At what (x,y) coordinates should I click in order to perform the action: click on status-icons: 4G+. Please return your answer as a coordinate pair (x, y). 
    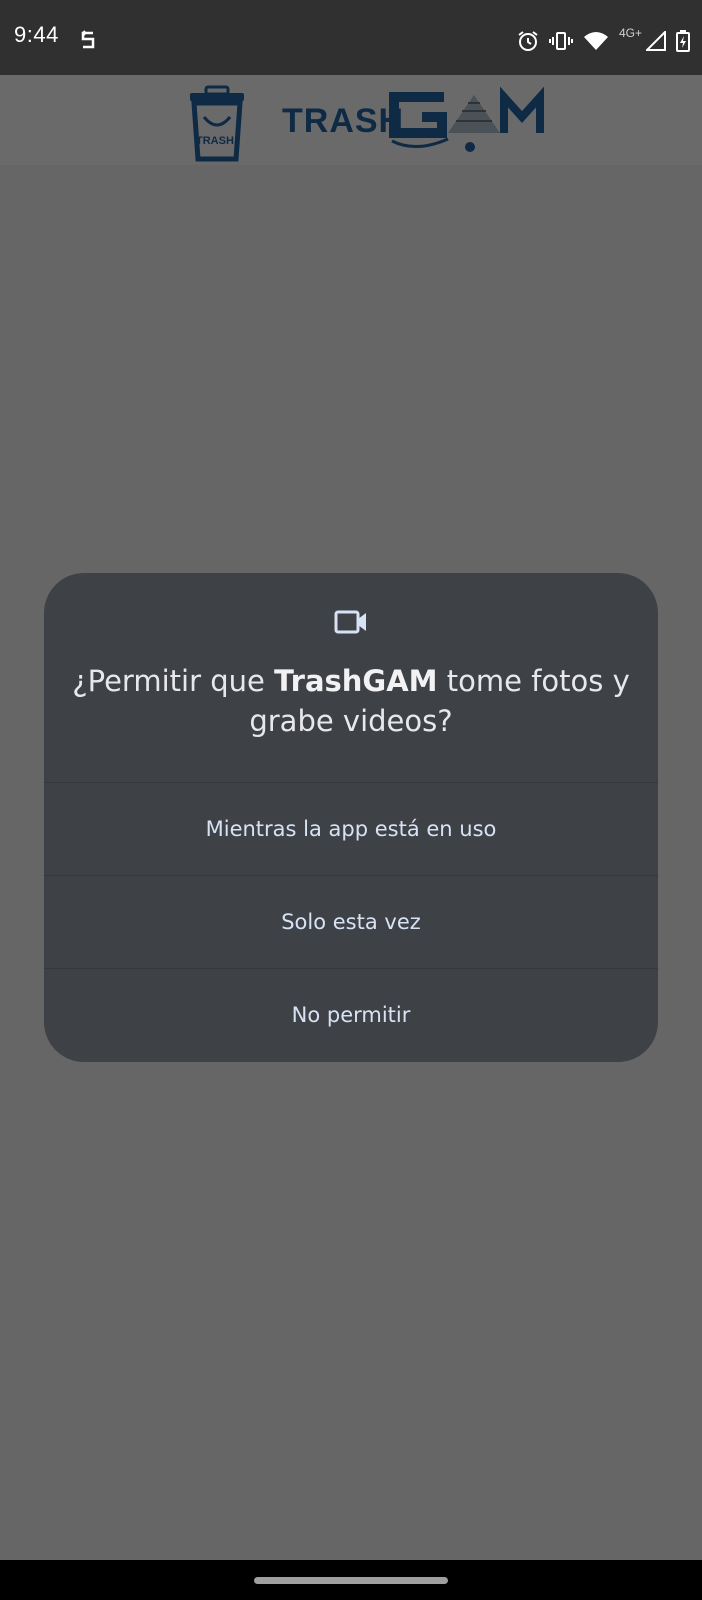
    Looking at the image, I should click on (603, 41).